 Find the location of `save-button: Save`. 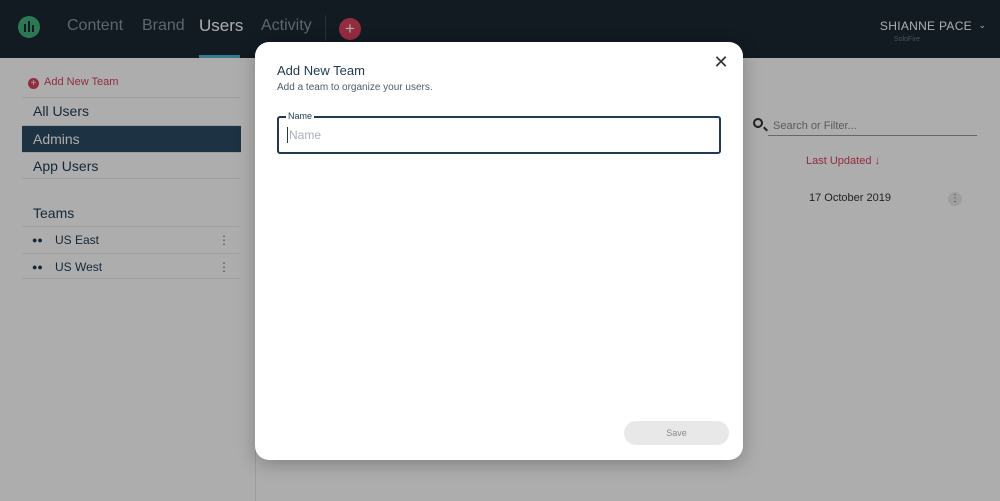

save-button: Save is located at coordinates (676, 433).